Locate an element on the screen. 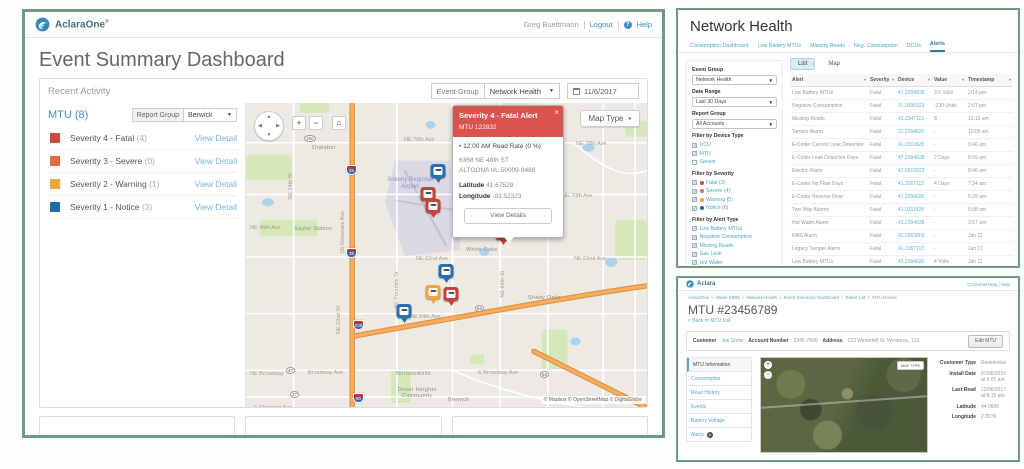 This screenshot has width=1024, height=469. device-link: 47.2394638 is located at coordinates (914, 158).